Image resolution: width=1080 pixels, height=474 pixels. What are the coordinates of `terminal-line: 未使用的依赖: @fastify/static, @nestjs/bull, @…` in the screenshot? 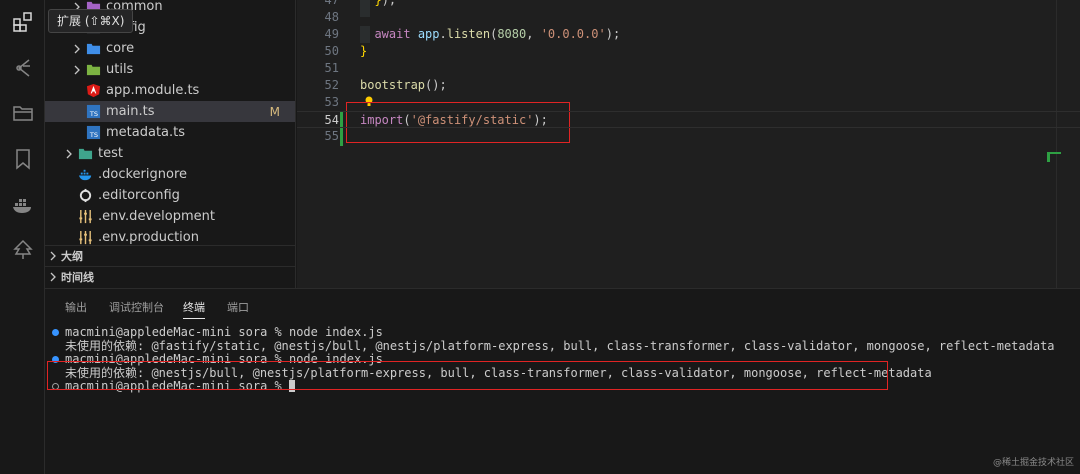 It's located at (560, 346).